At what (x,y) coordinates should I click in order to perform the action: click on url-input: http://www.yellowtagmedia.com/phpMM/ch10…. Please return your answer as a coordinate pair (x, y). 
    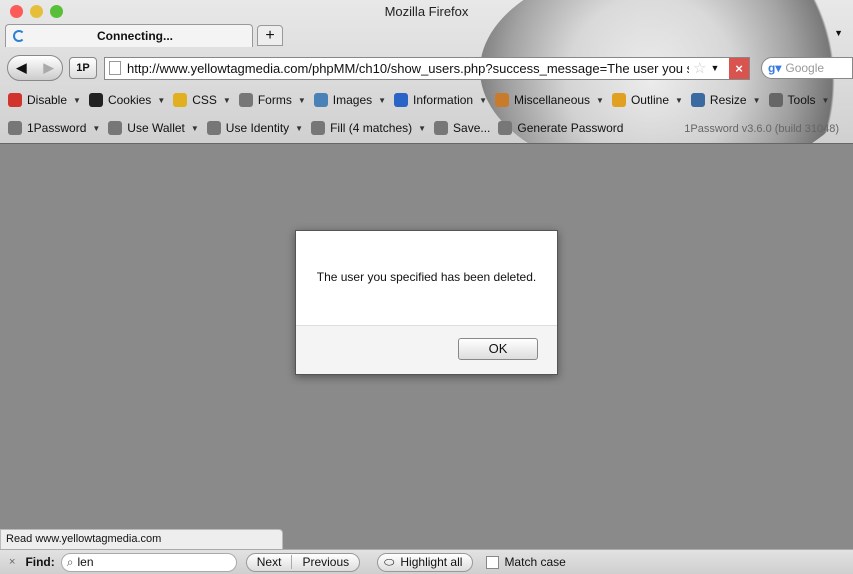
    Looking at the image, I should click on (408, 68).